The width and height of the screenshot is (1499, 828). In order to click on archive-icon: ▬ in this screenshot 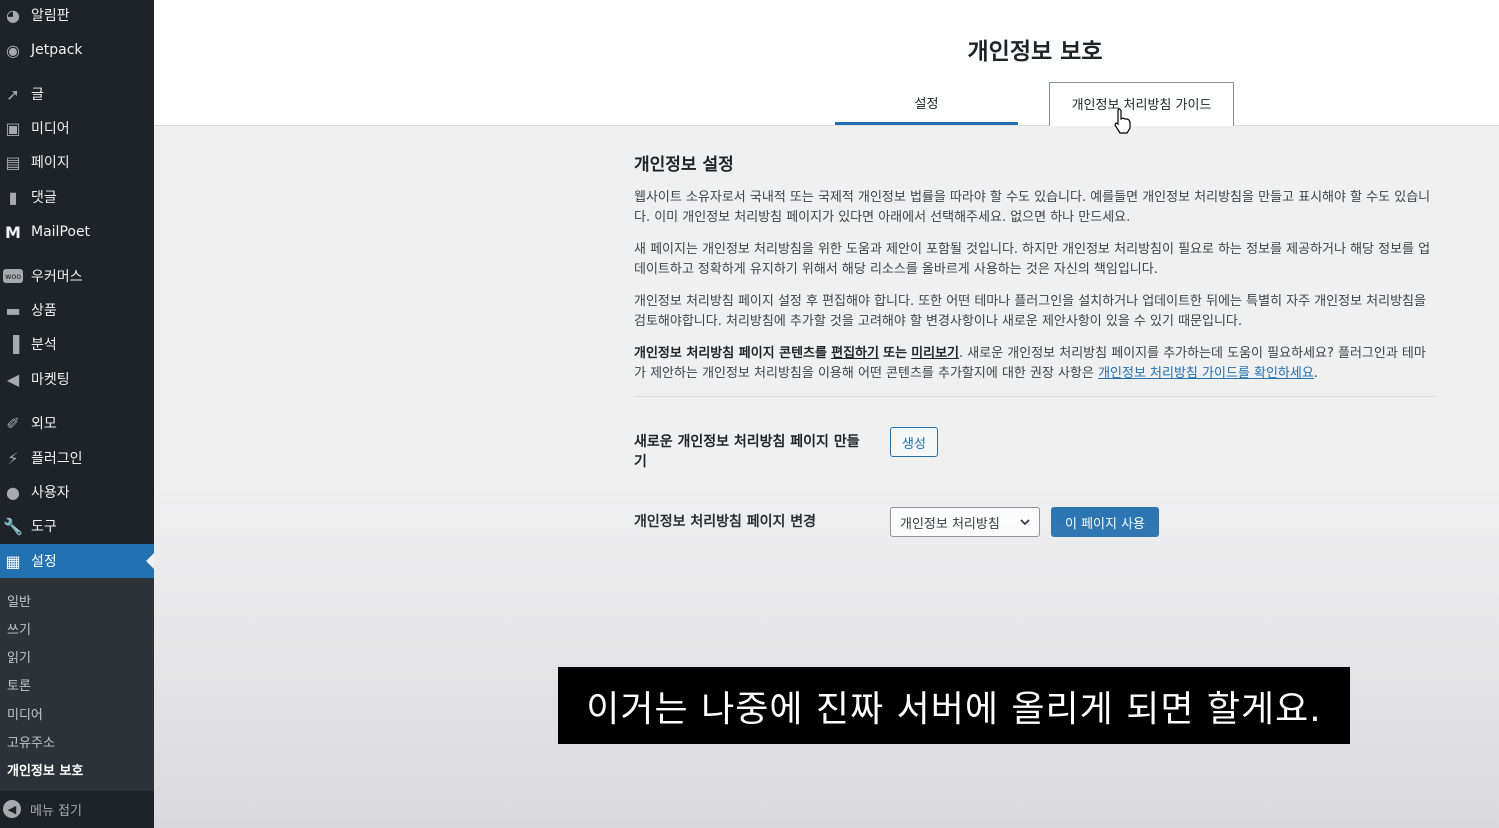, I will do `click(13, 310)`.